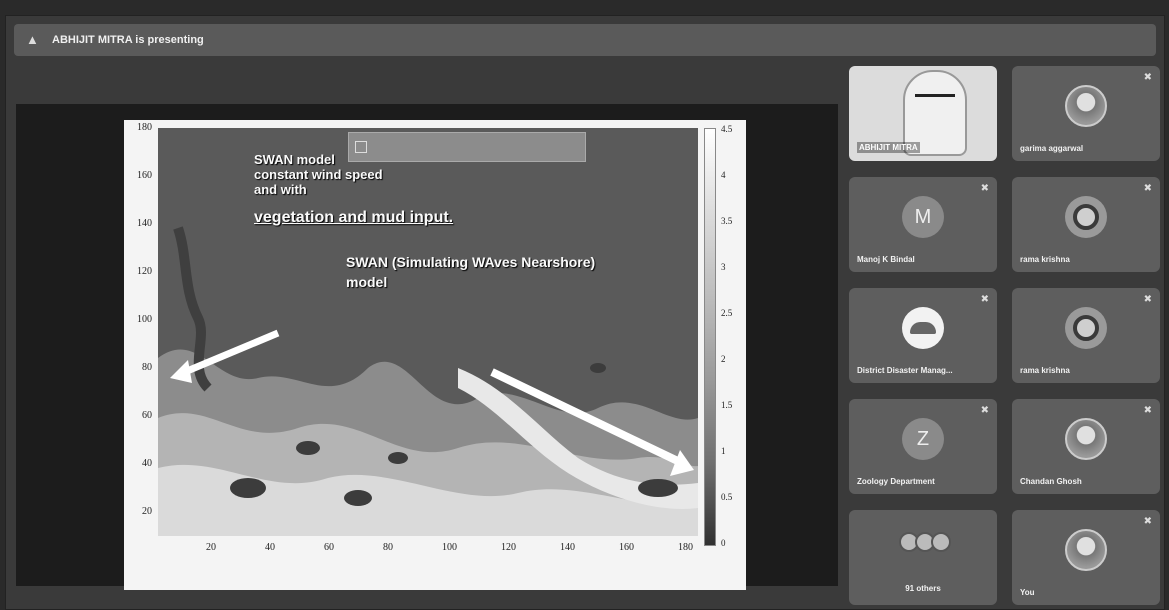 The width and height of the screenshot is (1169, 610). What do you see at coordinates (710, 337) in the screenshot?
I see `colorbar` at bounding box center [710, 337].